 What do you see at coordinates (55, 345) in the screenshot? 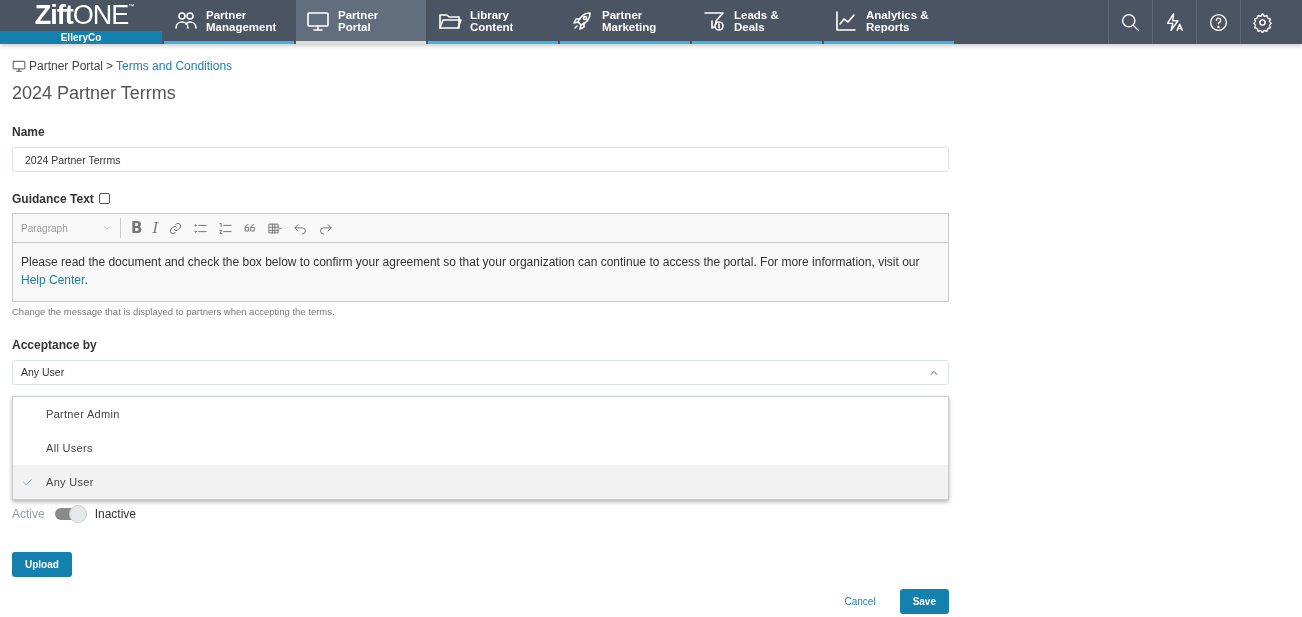
I see `field-label: Acceptance by` at bounding box center [55, 345].